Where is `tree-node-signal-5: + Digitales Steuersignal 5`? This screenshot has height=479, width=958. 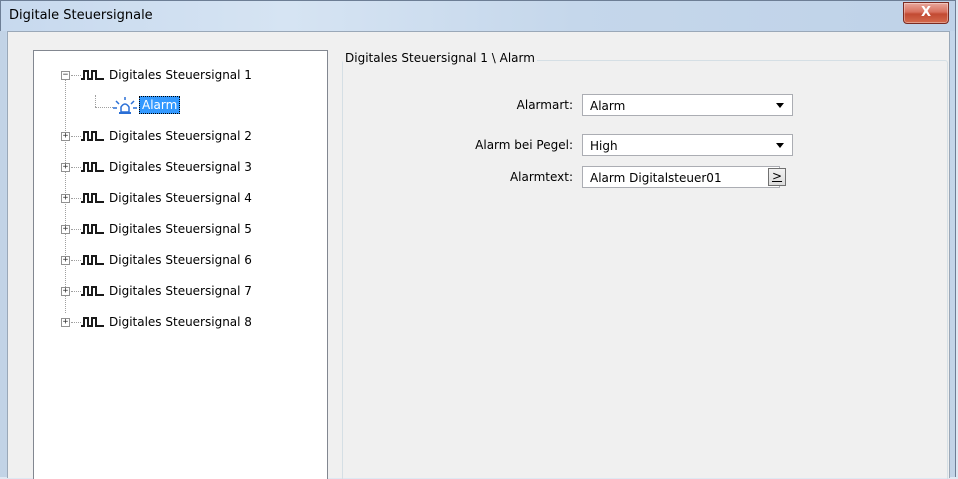 tree-node-signal-5: + Digitales Steuersignal 5 is located at coordinates (179, 229).